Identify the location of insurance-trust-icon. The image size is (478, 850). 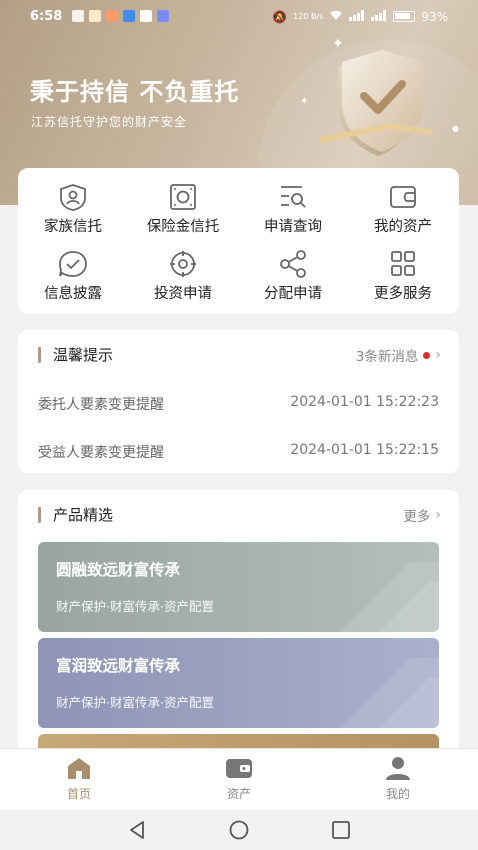
(183, 197).